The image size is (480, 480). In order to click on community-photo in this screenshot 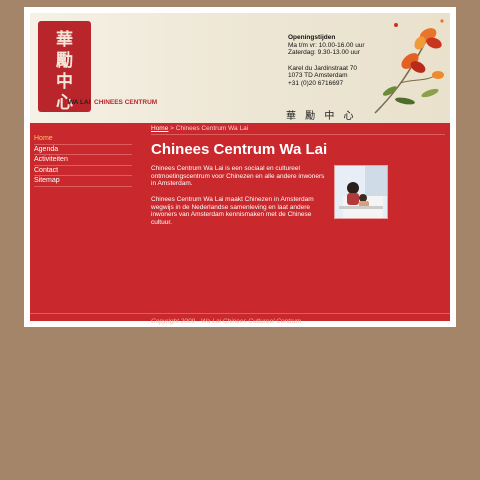, I will do `click(361, 192)`.